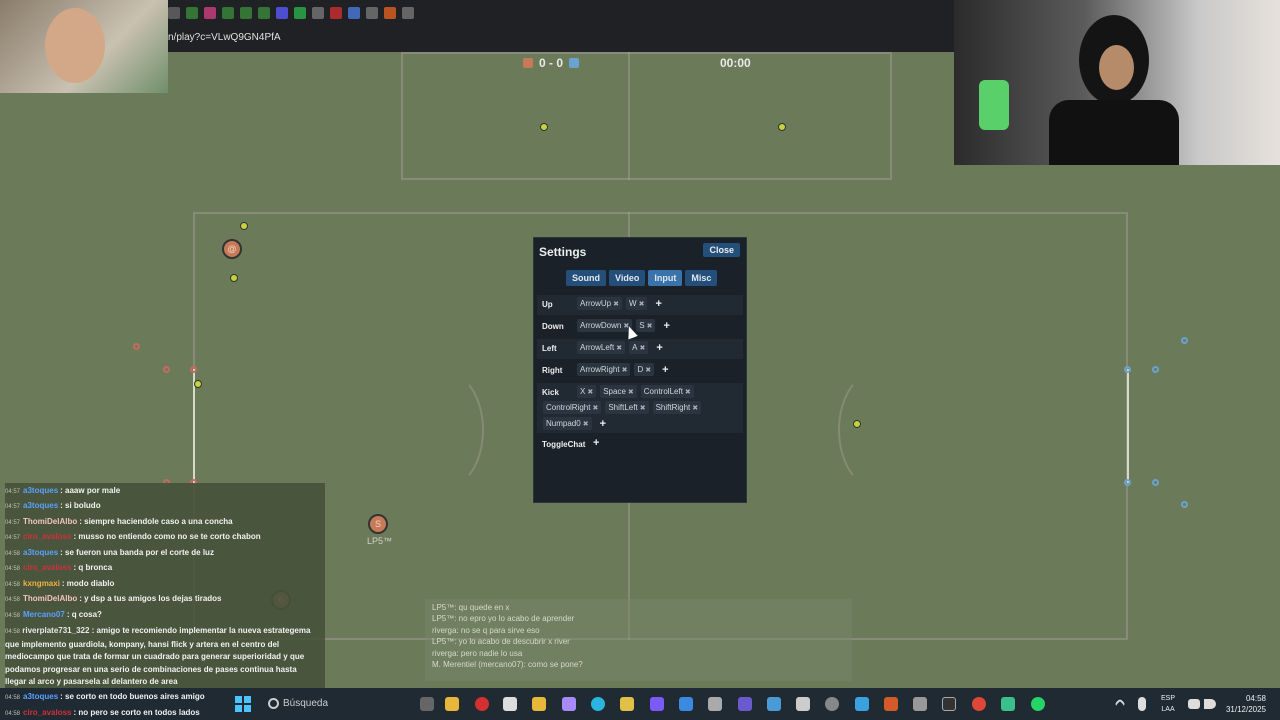  I want to click on key-chip: ControlLeft ✖, so click(667, 391).